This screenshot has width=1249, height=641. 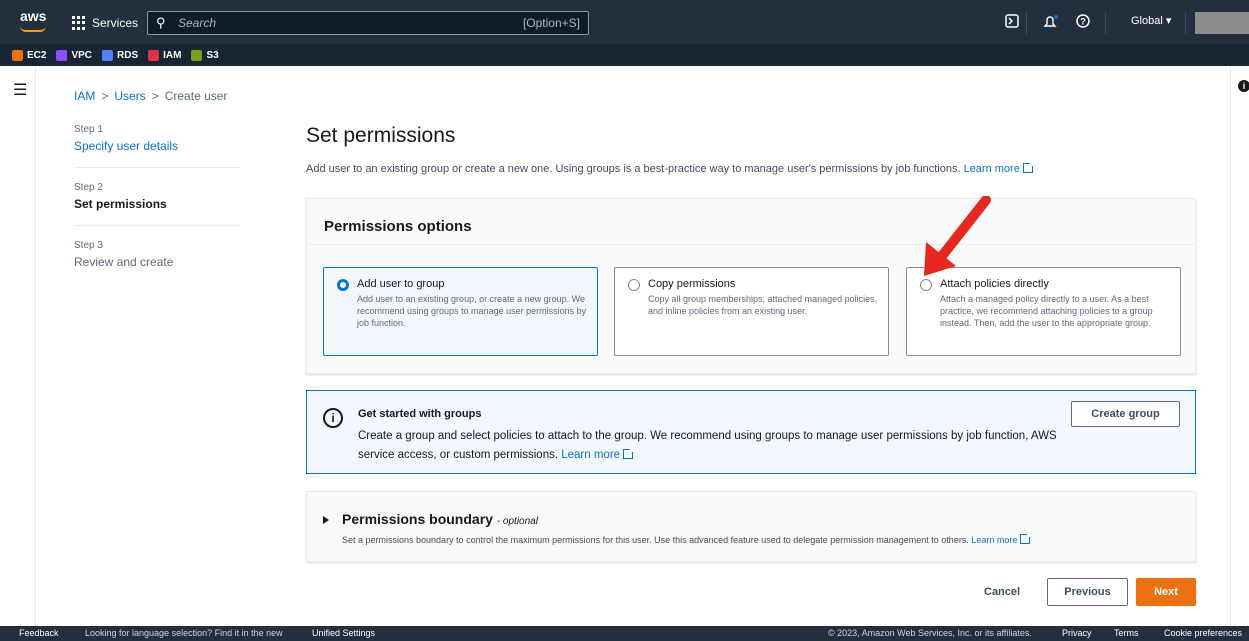 What do you see at coordinates (1151, 20) in the screenshot?
I see `region-selector: Global ▾` at bounding box center [1151, 20].